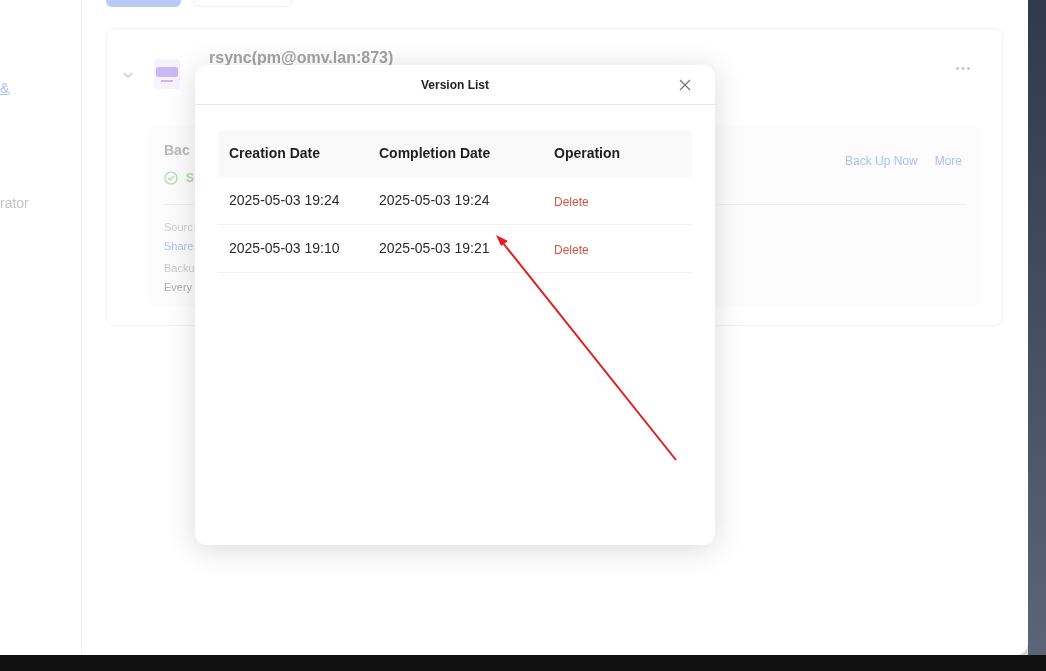 The height and width of the screenshot is (671, 1046). Describe the element at coordinates (171, 178) in the screenshot. I see `check-circle-icon` at that location.